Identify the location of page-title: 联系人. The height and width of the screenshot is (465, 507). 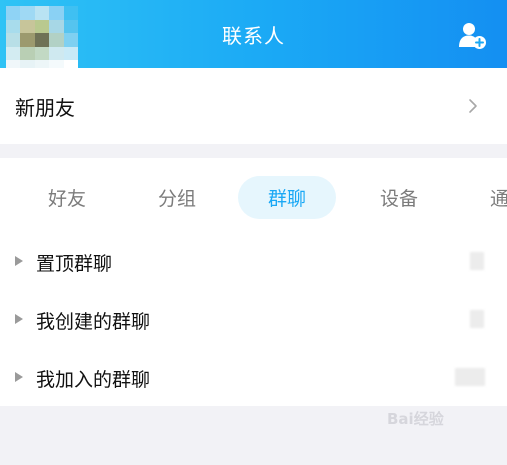
(253, 36).